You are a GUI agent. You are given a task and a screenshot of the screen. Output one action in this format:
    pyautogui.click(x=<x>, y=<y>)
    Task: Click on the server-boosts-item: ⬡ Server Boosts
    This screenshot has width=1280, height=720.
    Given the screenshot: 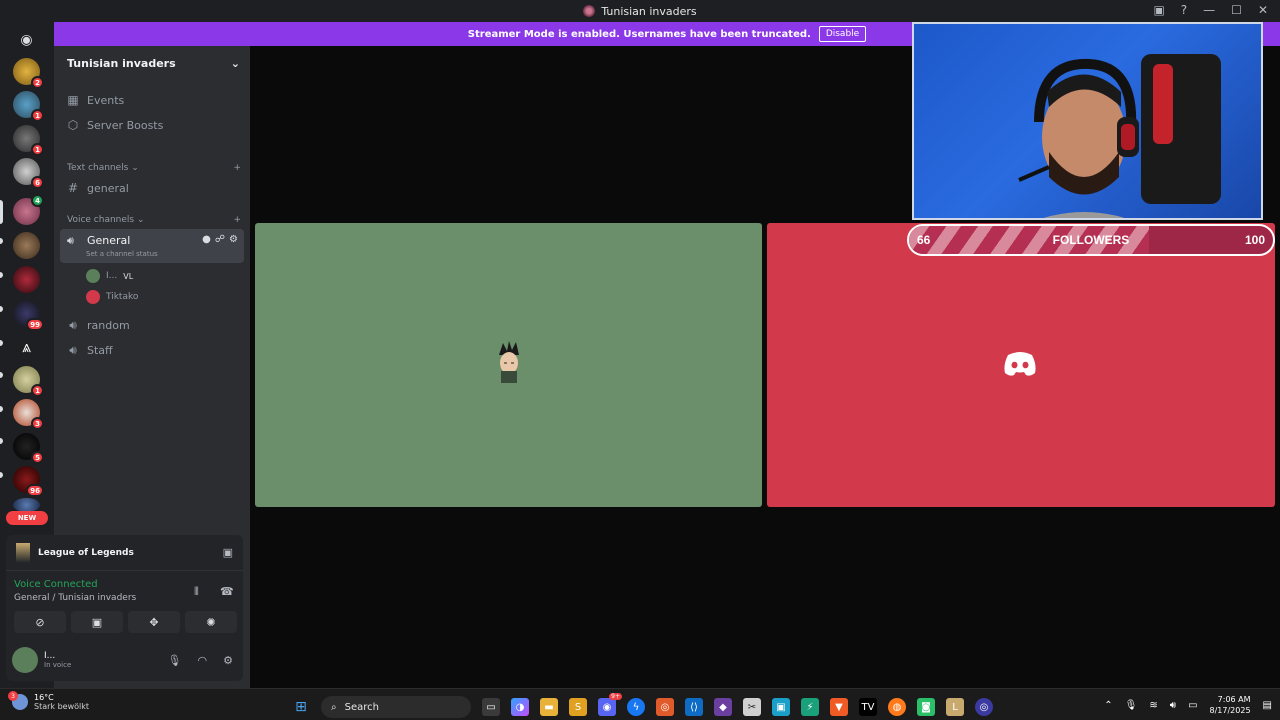 What is the action you would take?
    pyautogui.click(x=153, y=125)
    